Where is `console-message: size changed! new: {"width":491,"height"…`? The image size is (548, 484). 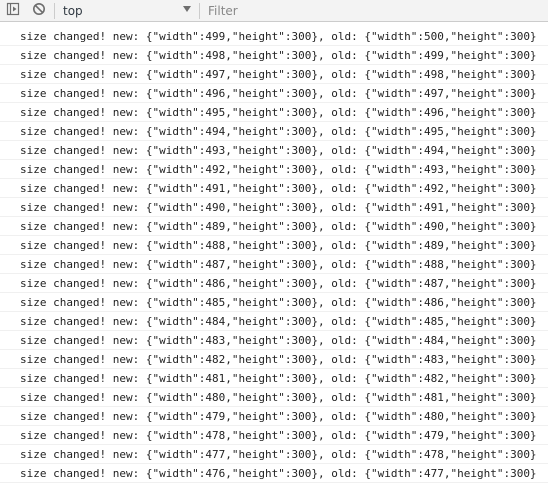
console-message: size changed! new: {"width":491,"height"… is located at coordinates (274, 188).